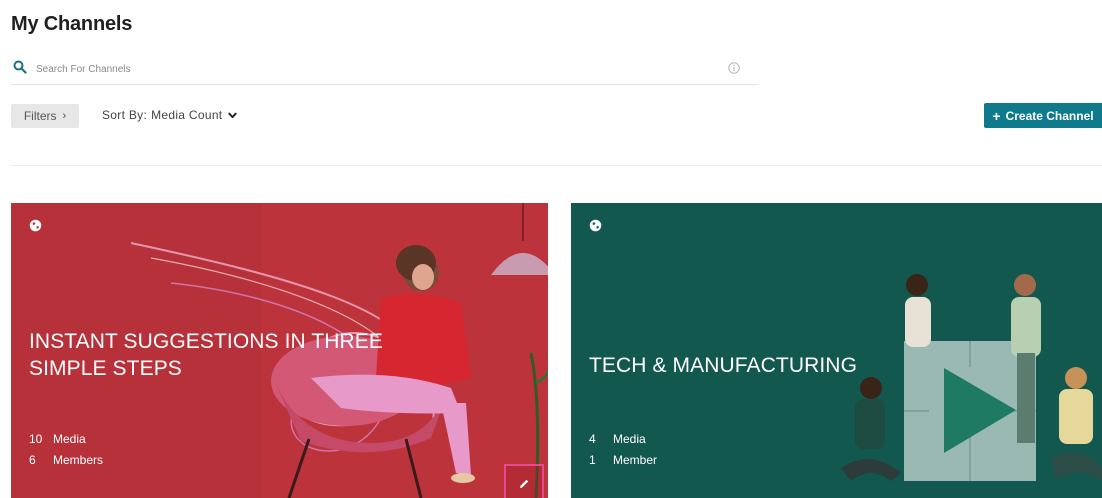 The height and width of the screenshot is (498, 1102). Describe the element at coordinates (187, 115) in the screenshot. I see `sort-by-value: Media Count` at that location.